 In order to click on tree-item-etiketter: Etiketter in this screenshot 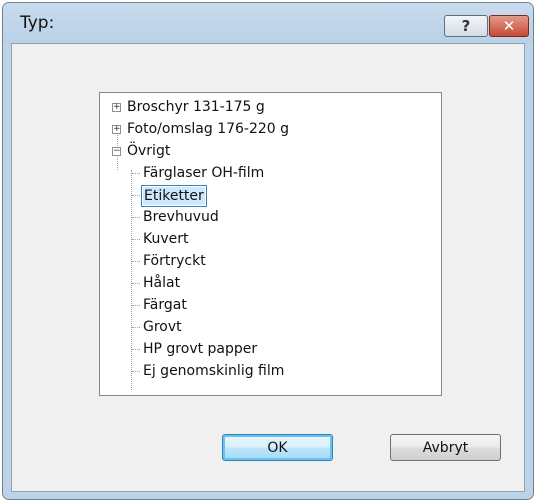, I will do `click(174, 196)`.